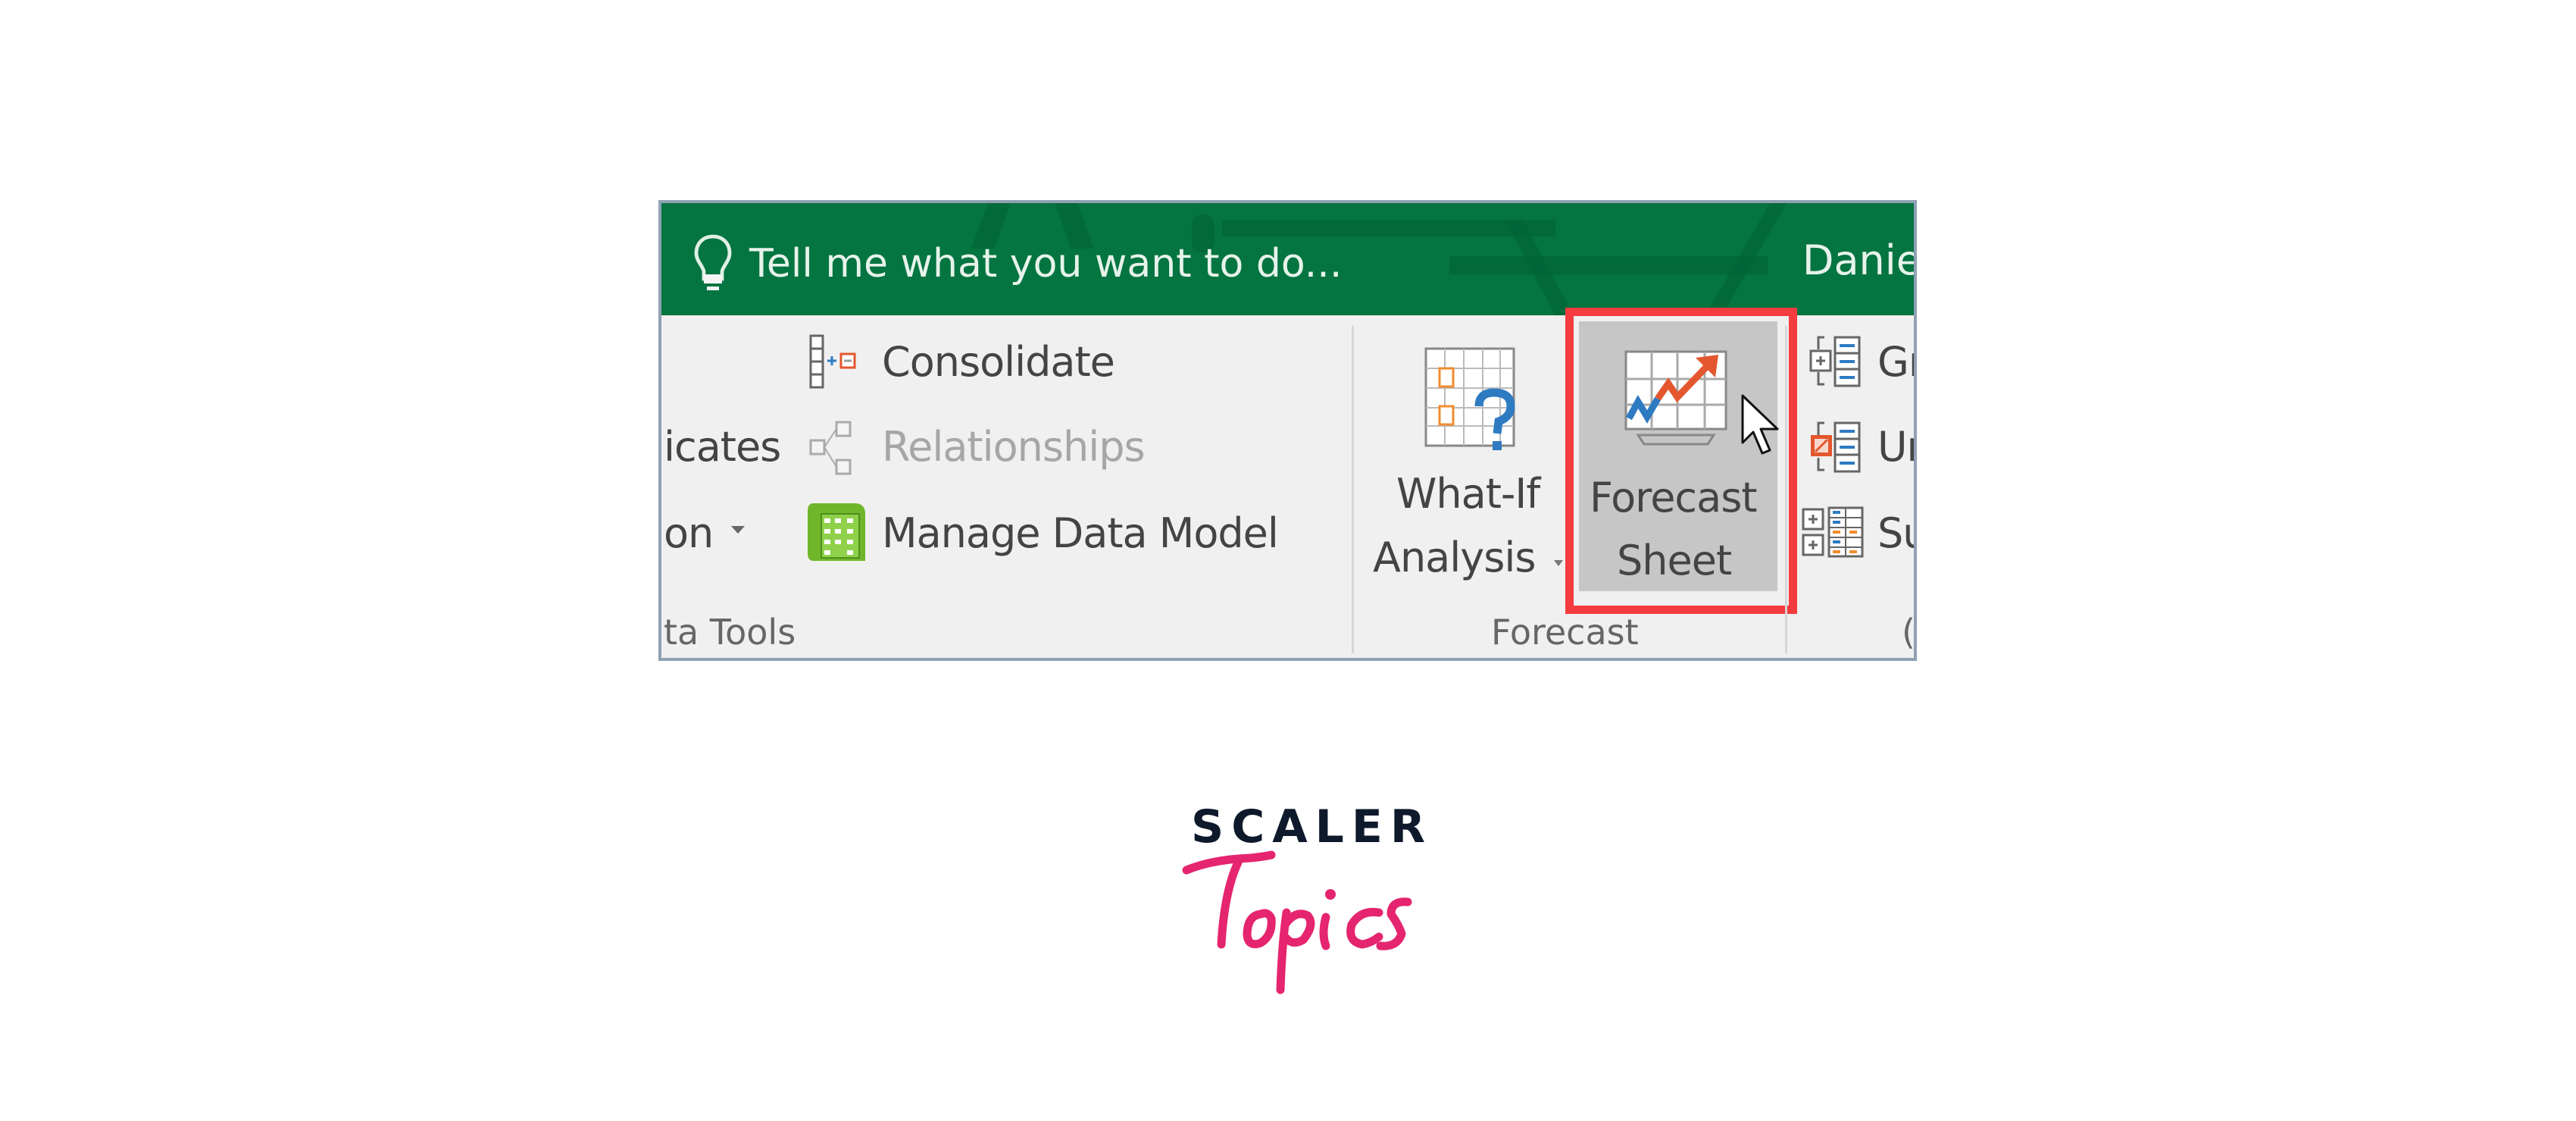 The image size is (2576, 1121). I want to click on data-validation-partial: on, so click(689, 533).